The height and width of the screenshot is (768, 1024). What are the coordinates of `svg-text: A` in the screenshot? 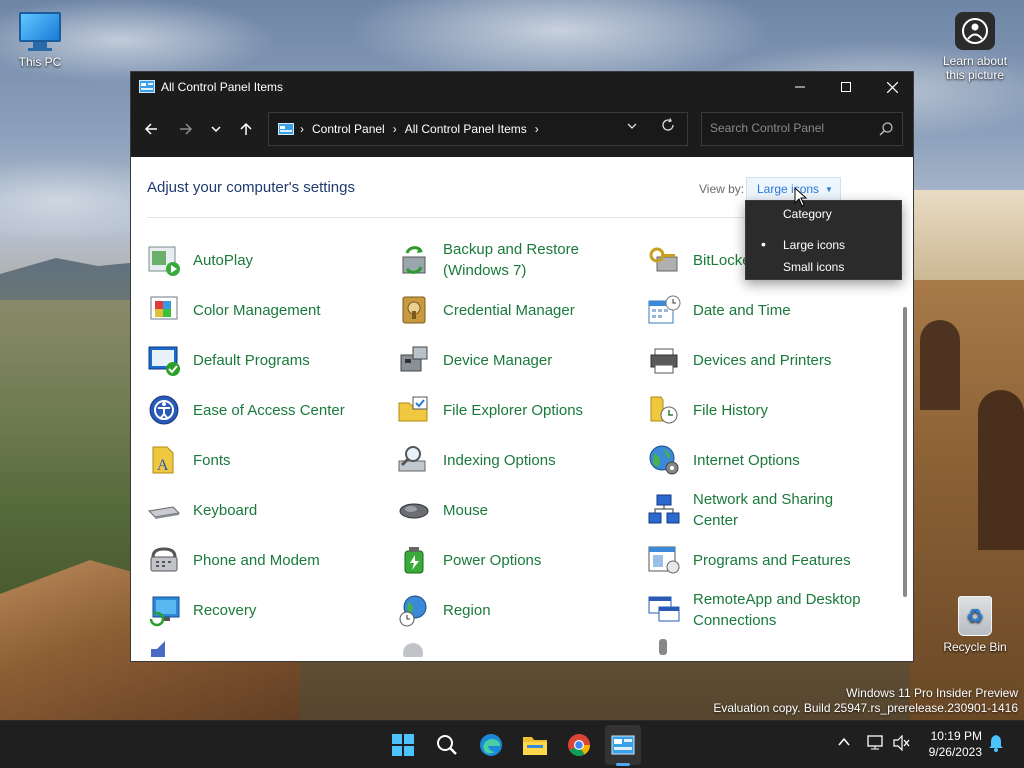 It's located at (163, 465).